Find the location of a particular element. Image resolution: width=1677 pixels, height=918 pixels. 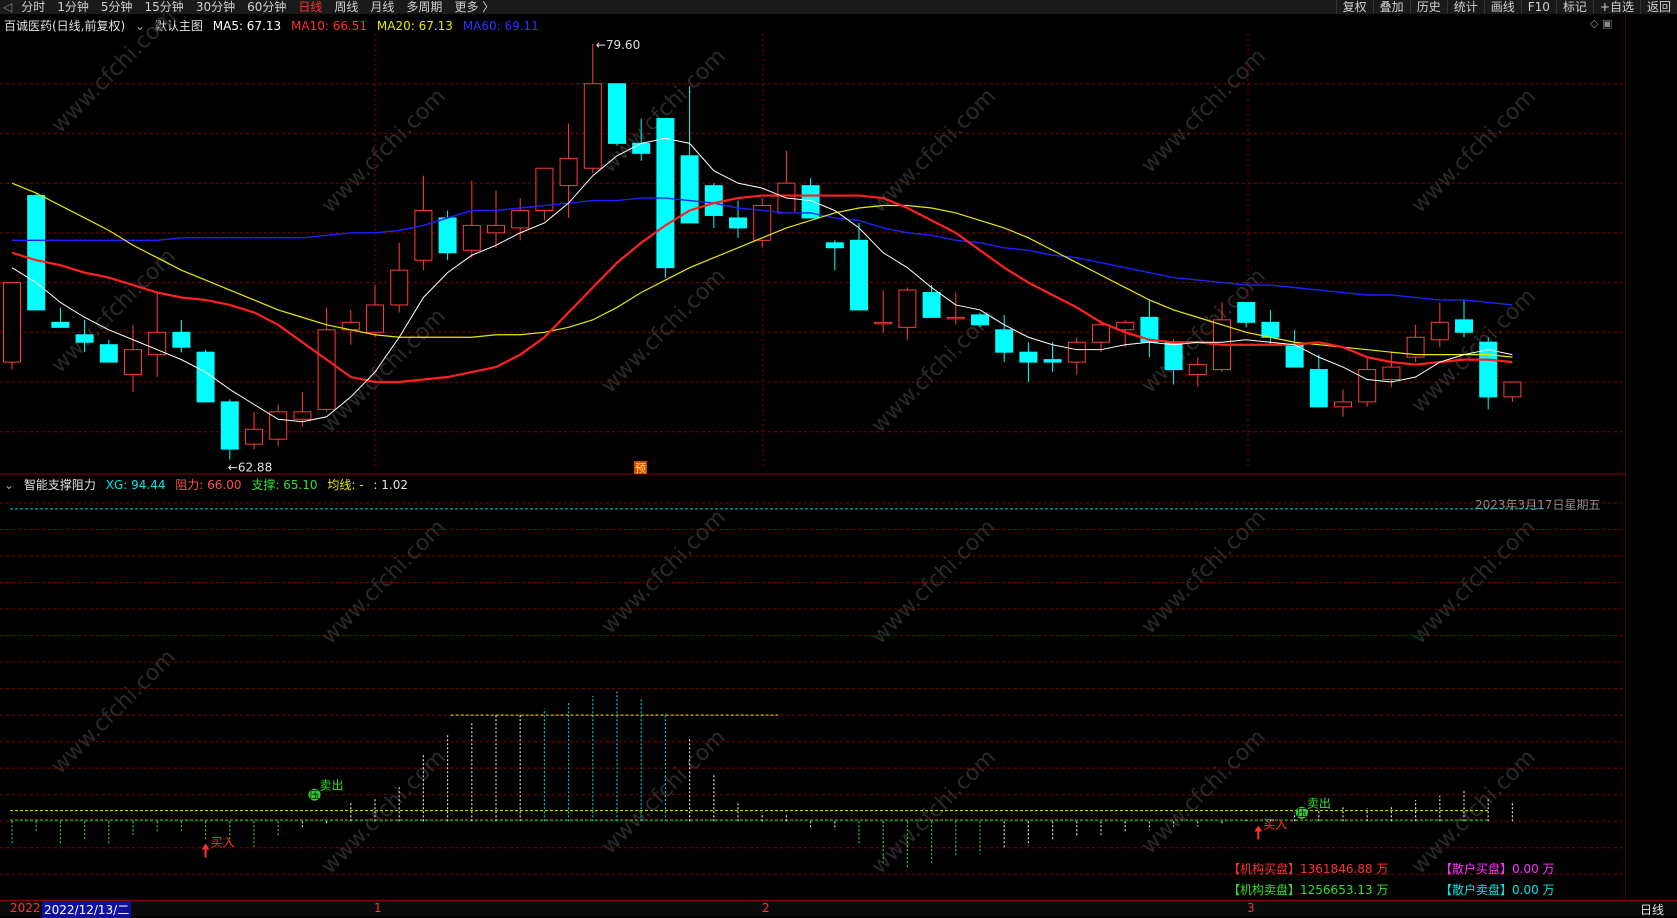

history-button: 历史 is located at coordinates (1428, 7).